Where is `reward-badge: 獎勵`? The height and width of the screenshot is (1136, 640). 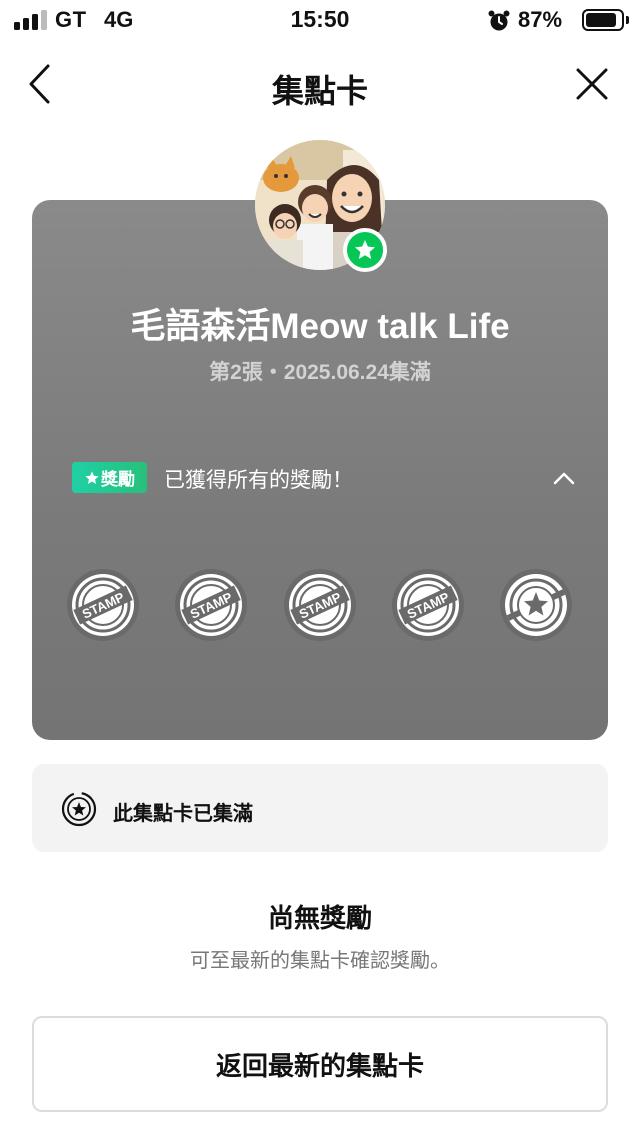
reward-badge: 獎勵 is located at coordinates (109, 477).